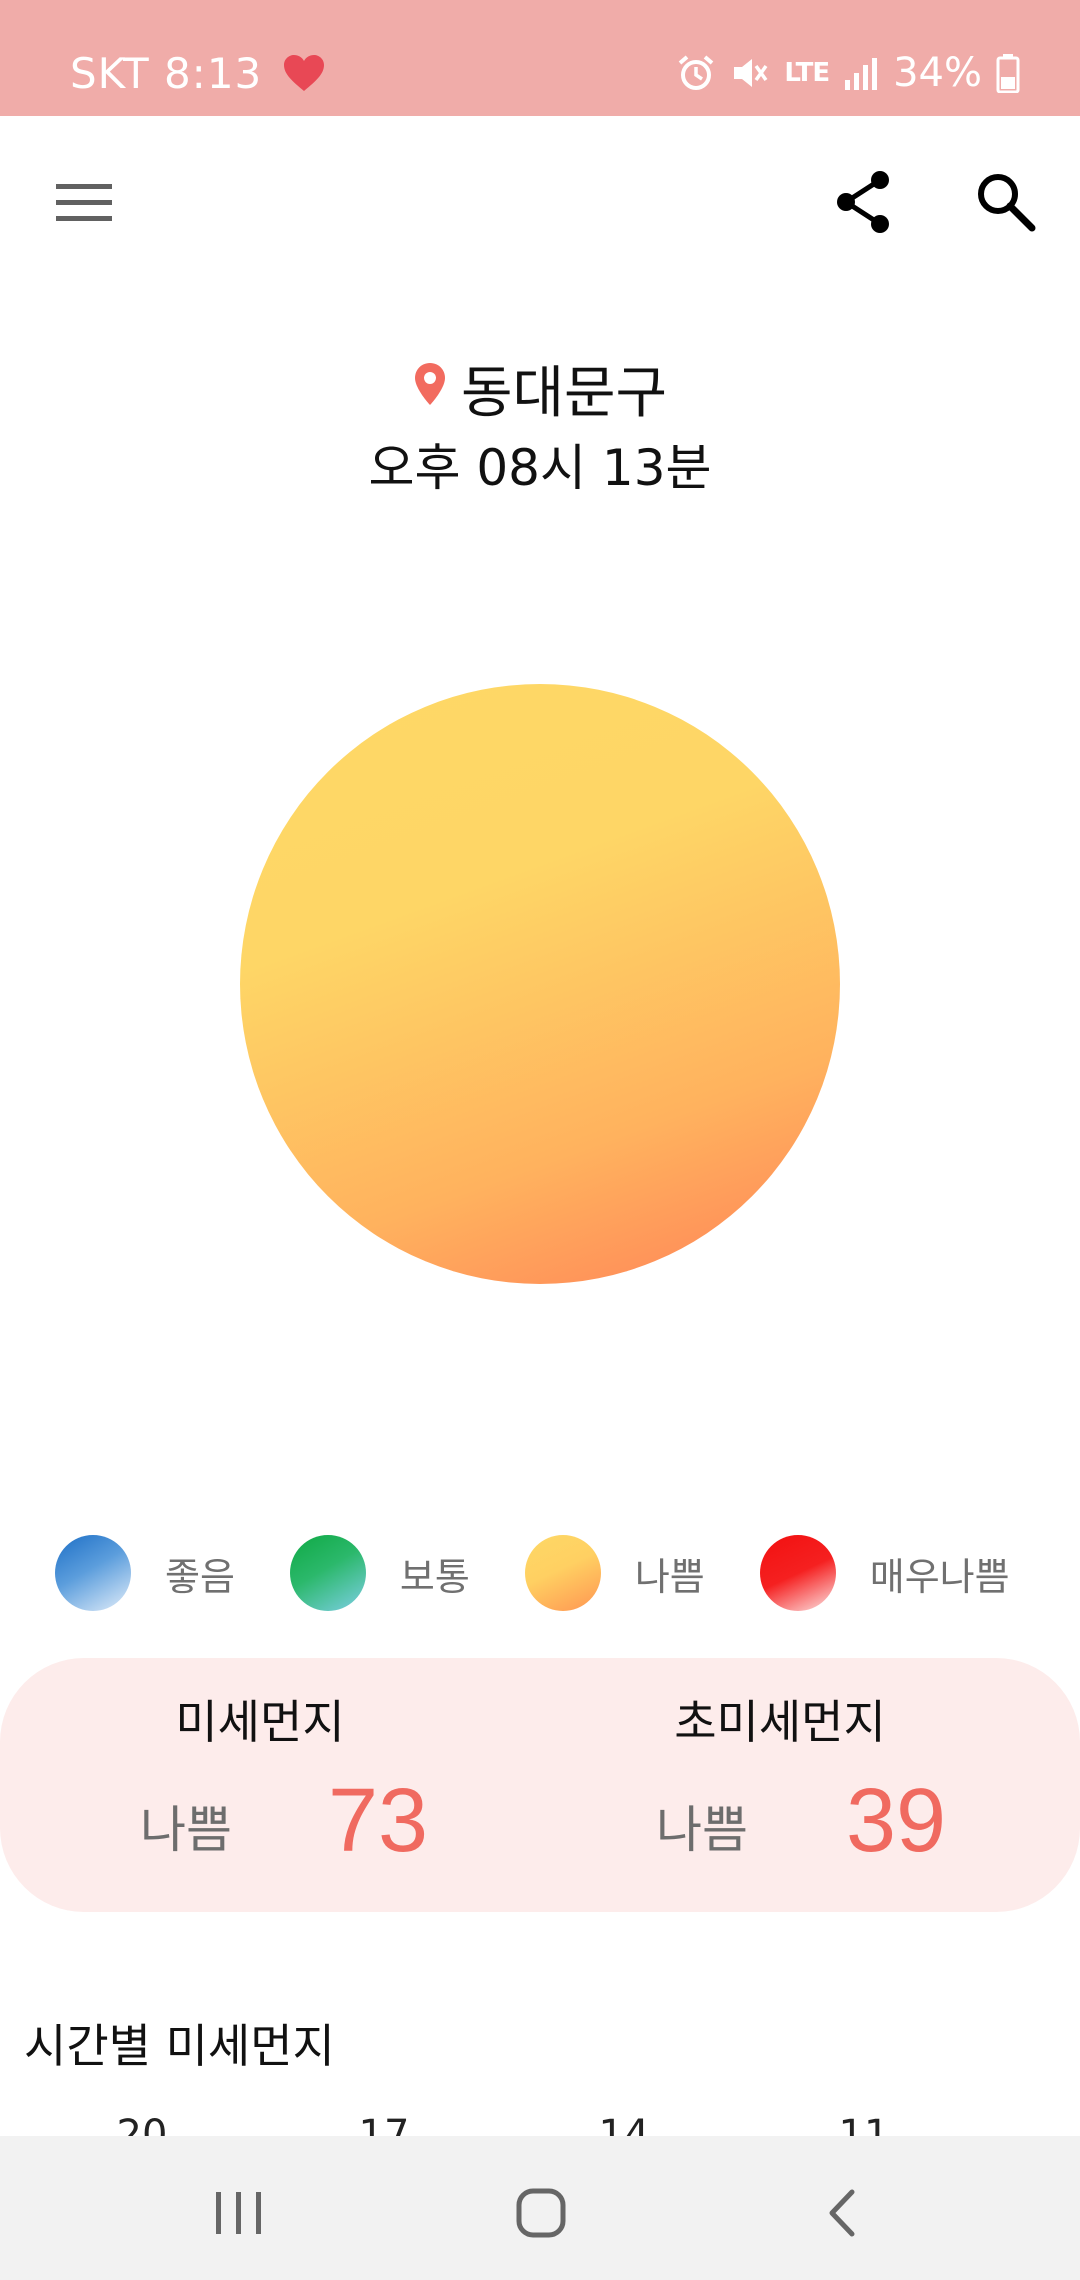 The width and height of the screenshot is (1080, 2280). I want to click on legend-dot-normal, so click(327, 1573).